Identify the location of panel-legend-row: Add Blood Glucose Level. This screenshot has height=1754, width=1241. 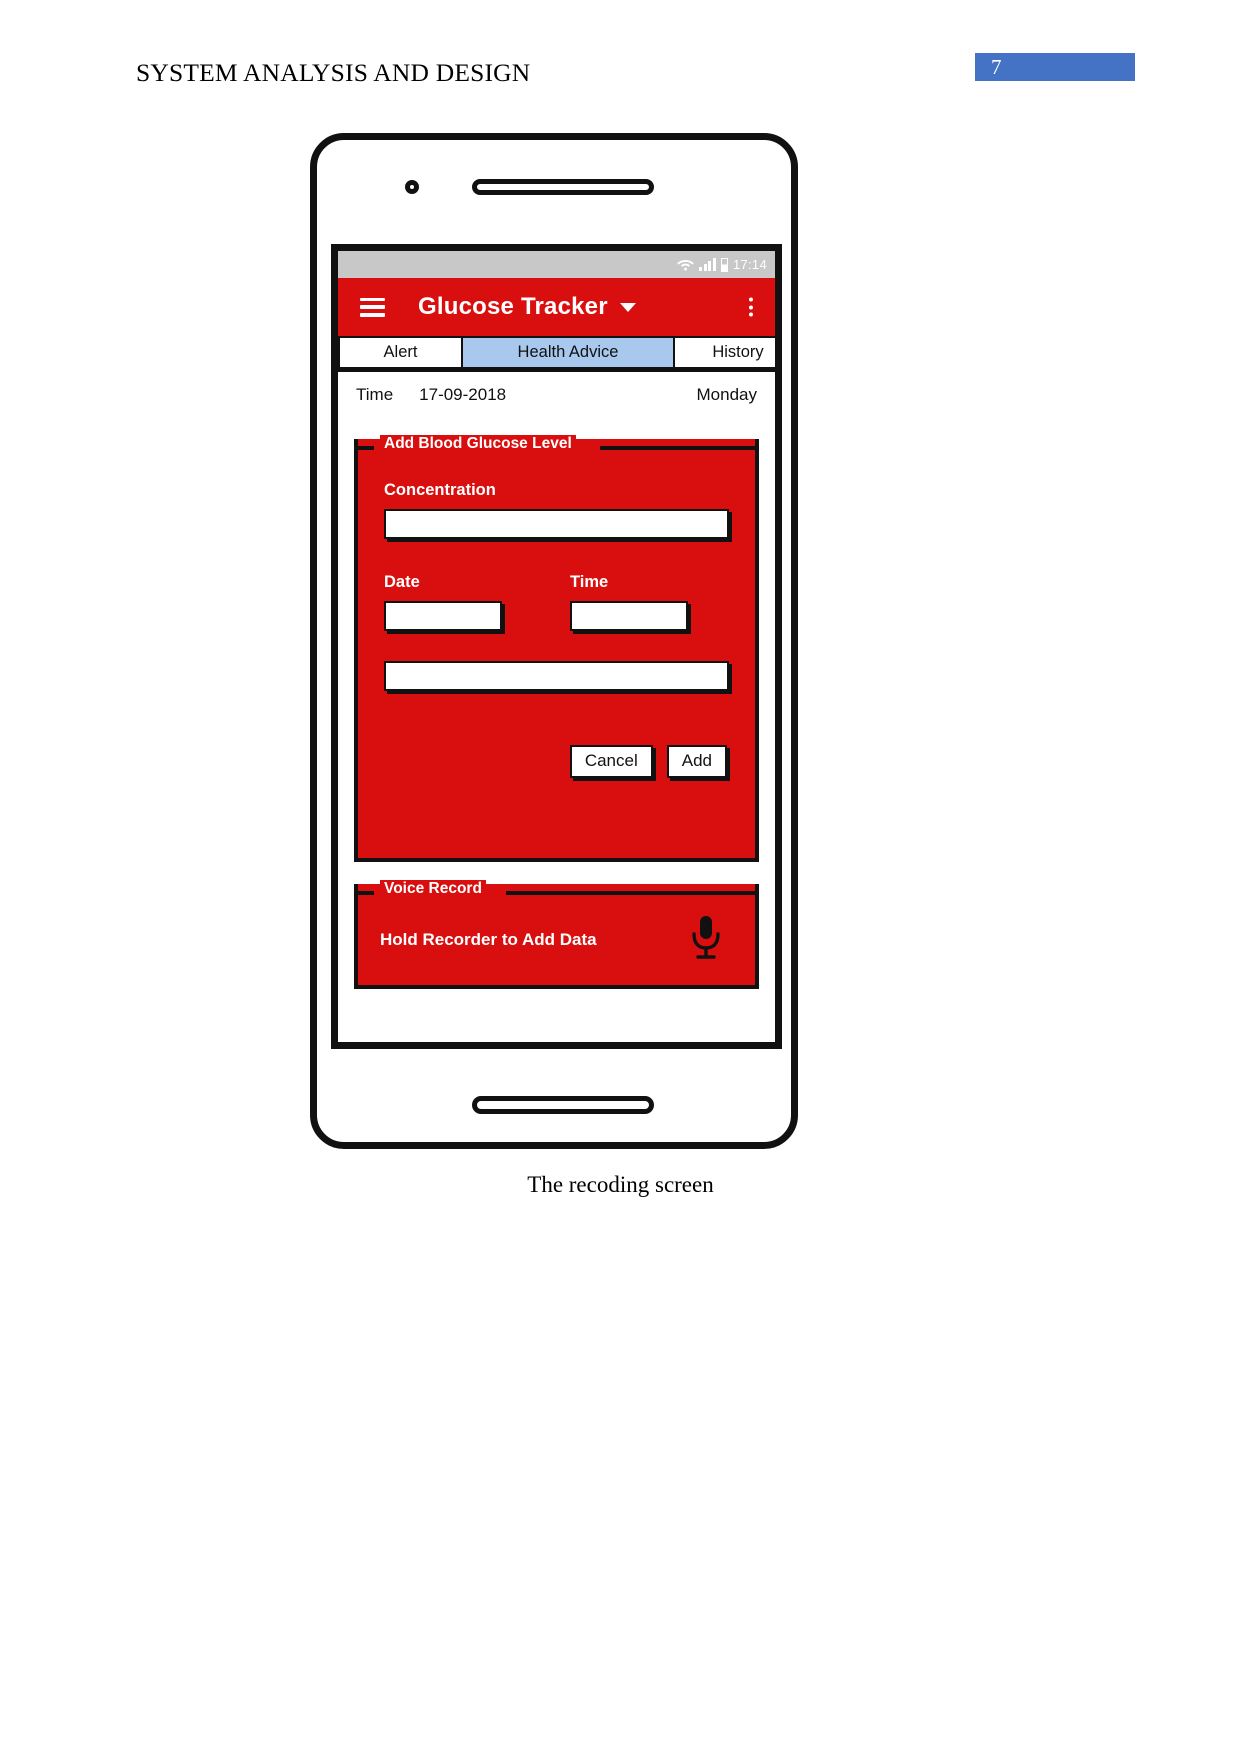
(556, 445).